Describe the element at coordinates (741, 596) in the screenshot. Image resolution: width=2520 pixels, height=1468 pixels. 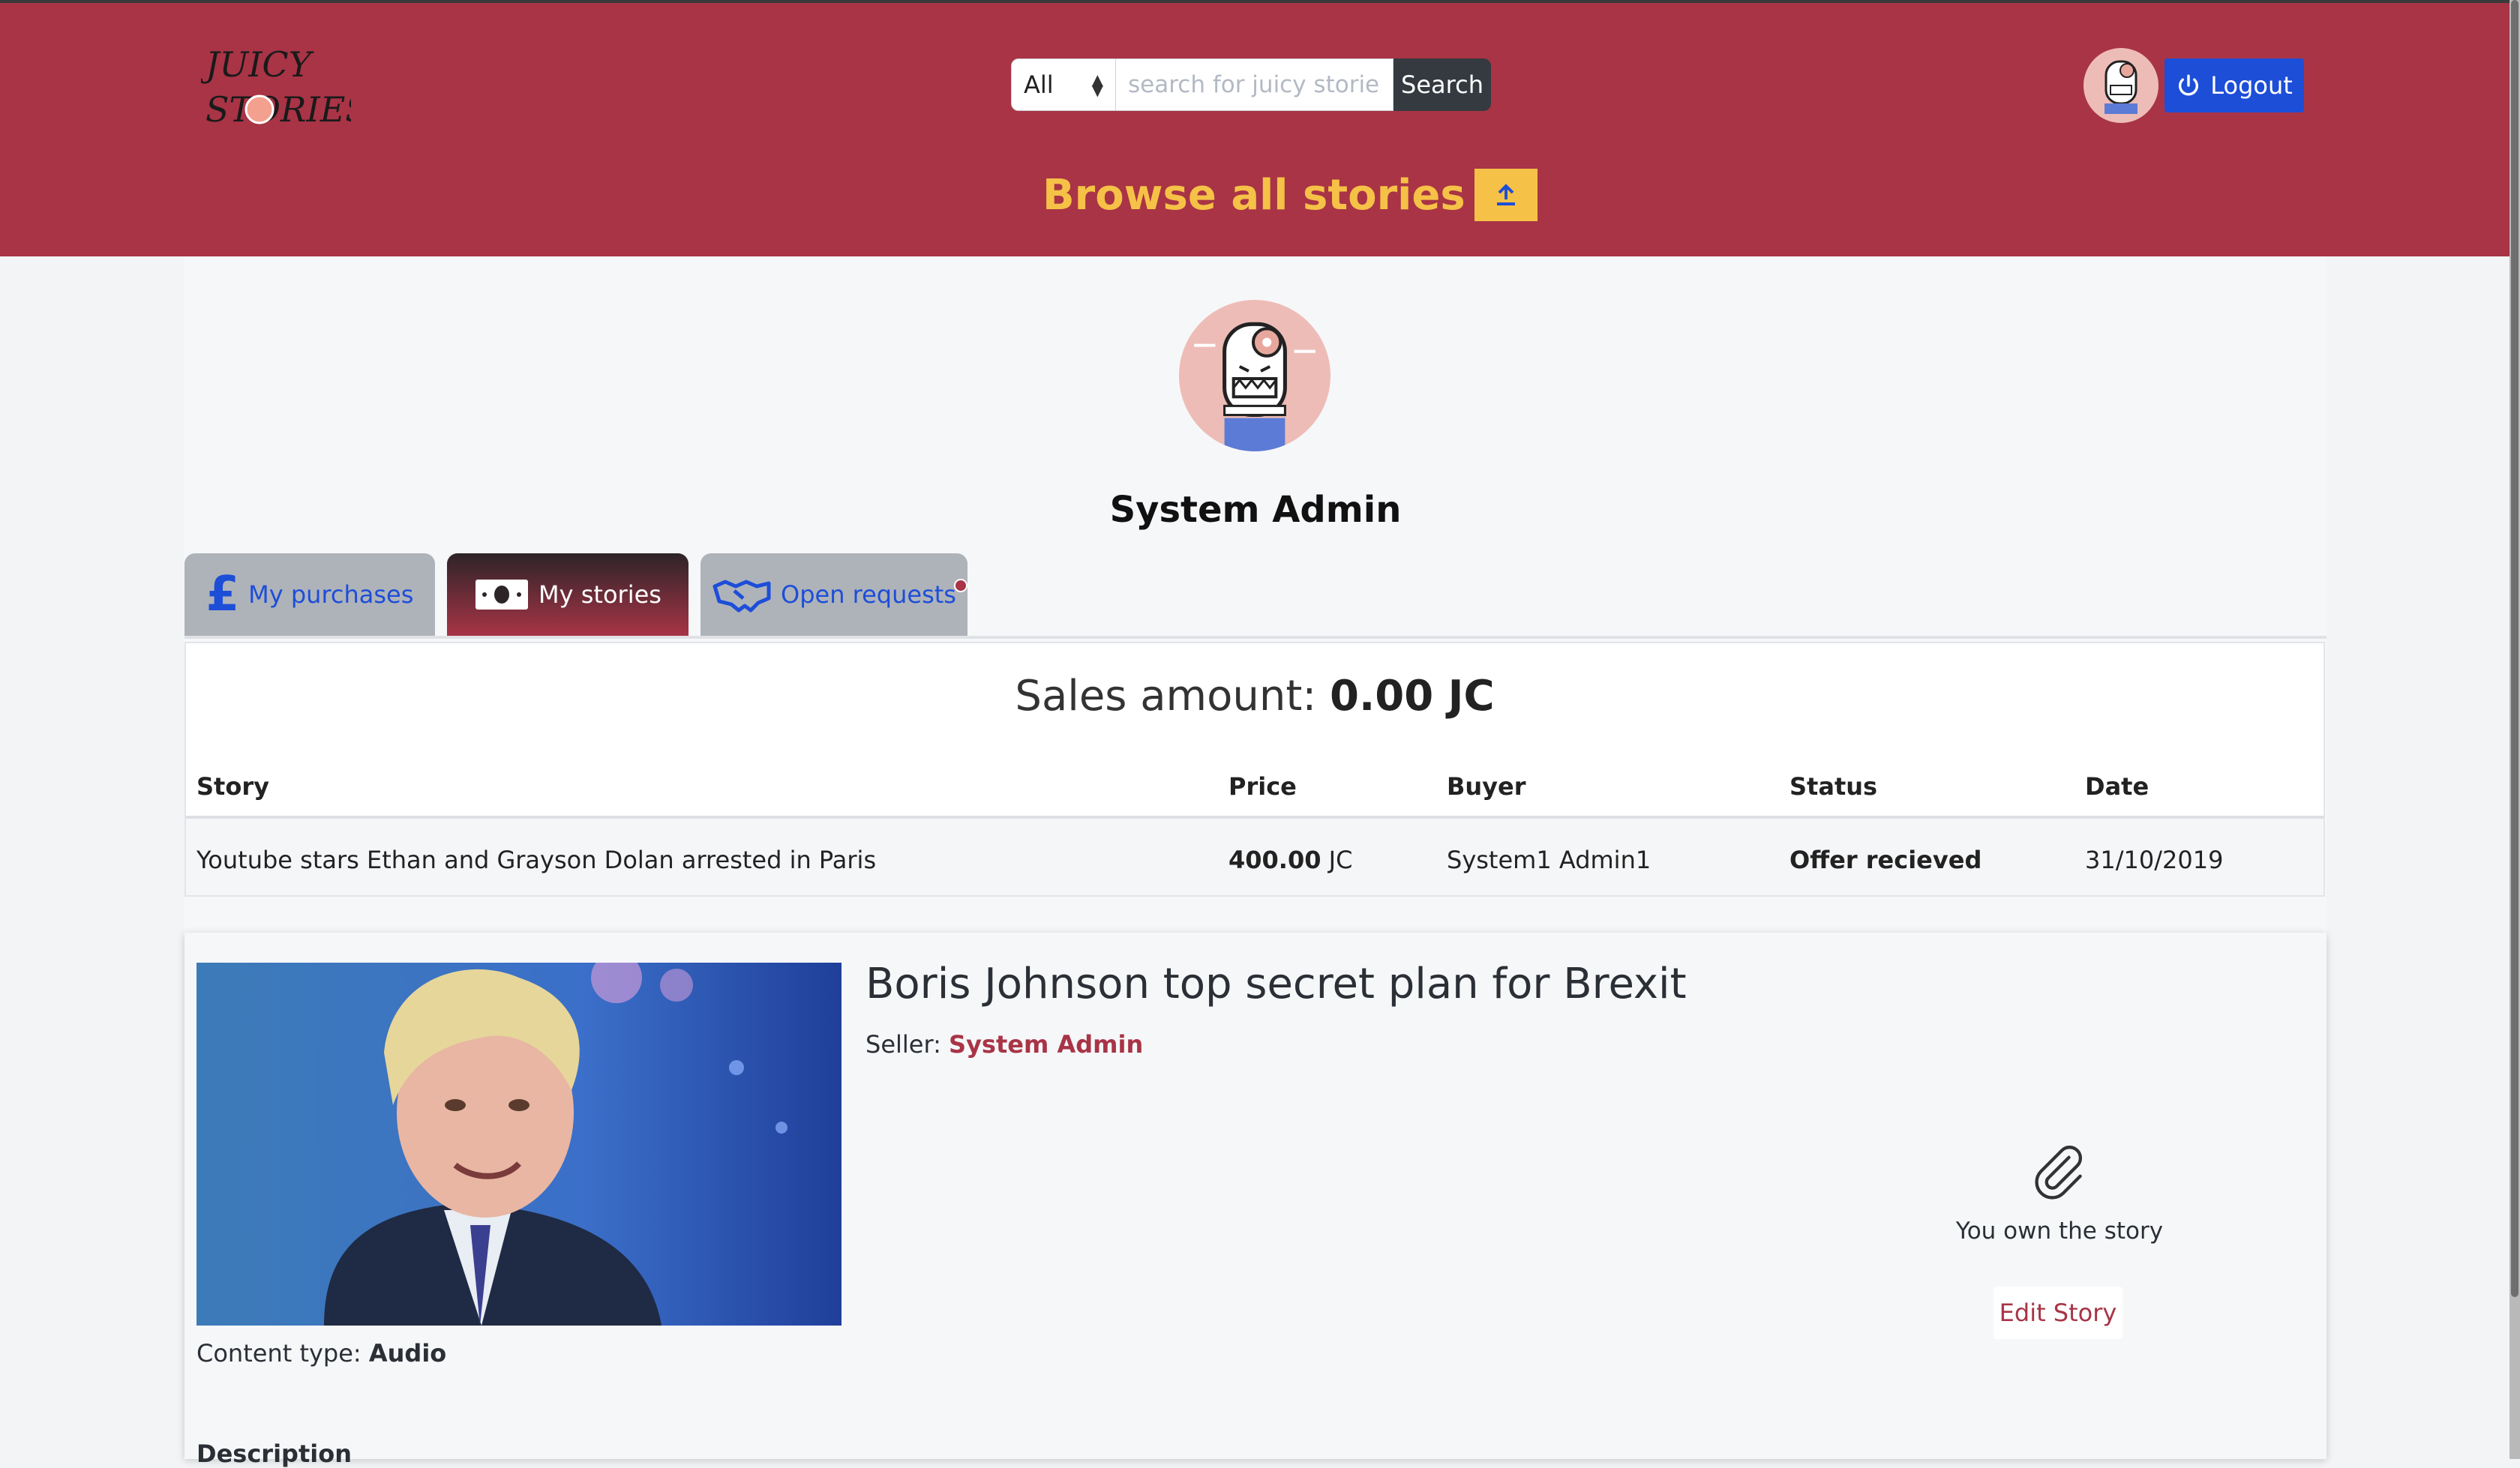
I see `handshake-icon` at that location.